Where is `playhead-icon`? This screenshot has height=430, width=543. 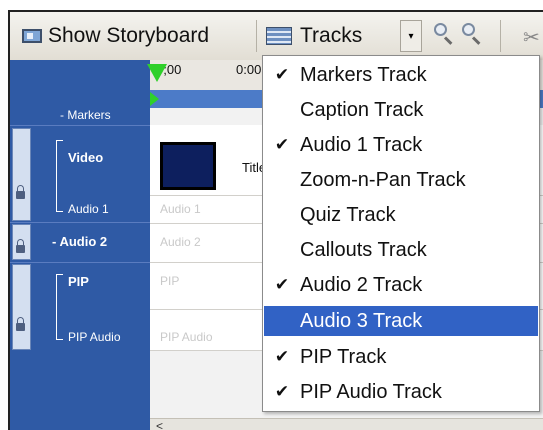
playhead-icon is located at coordinates (157, 73).